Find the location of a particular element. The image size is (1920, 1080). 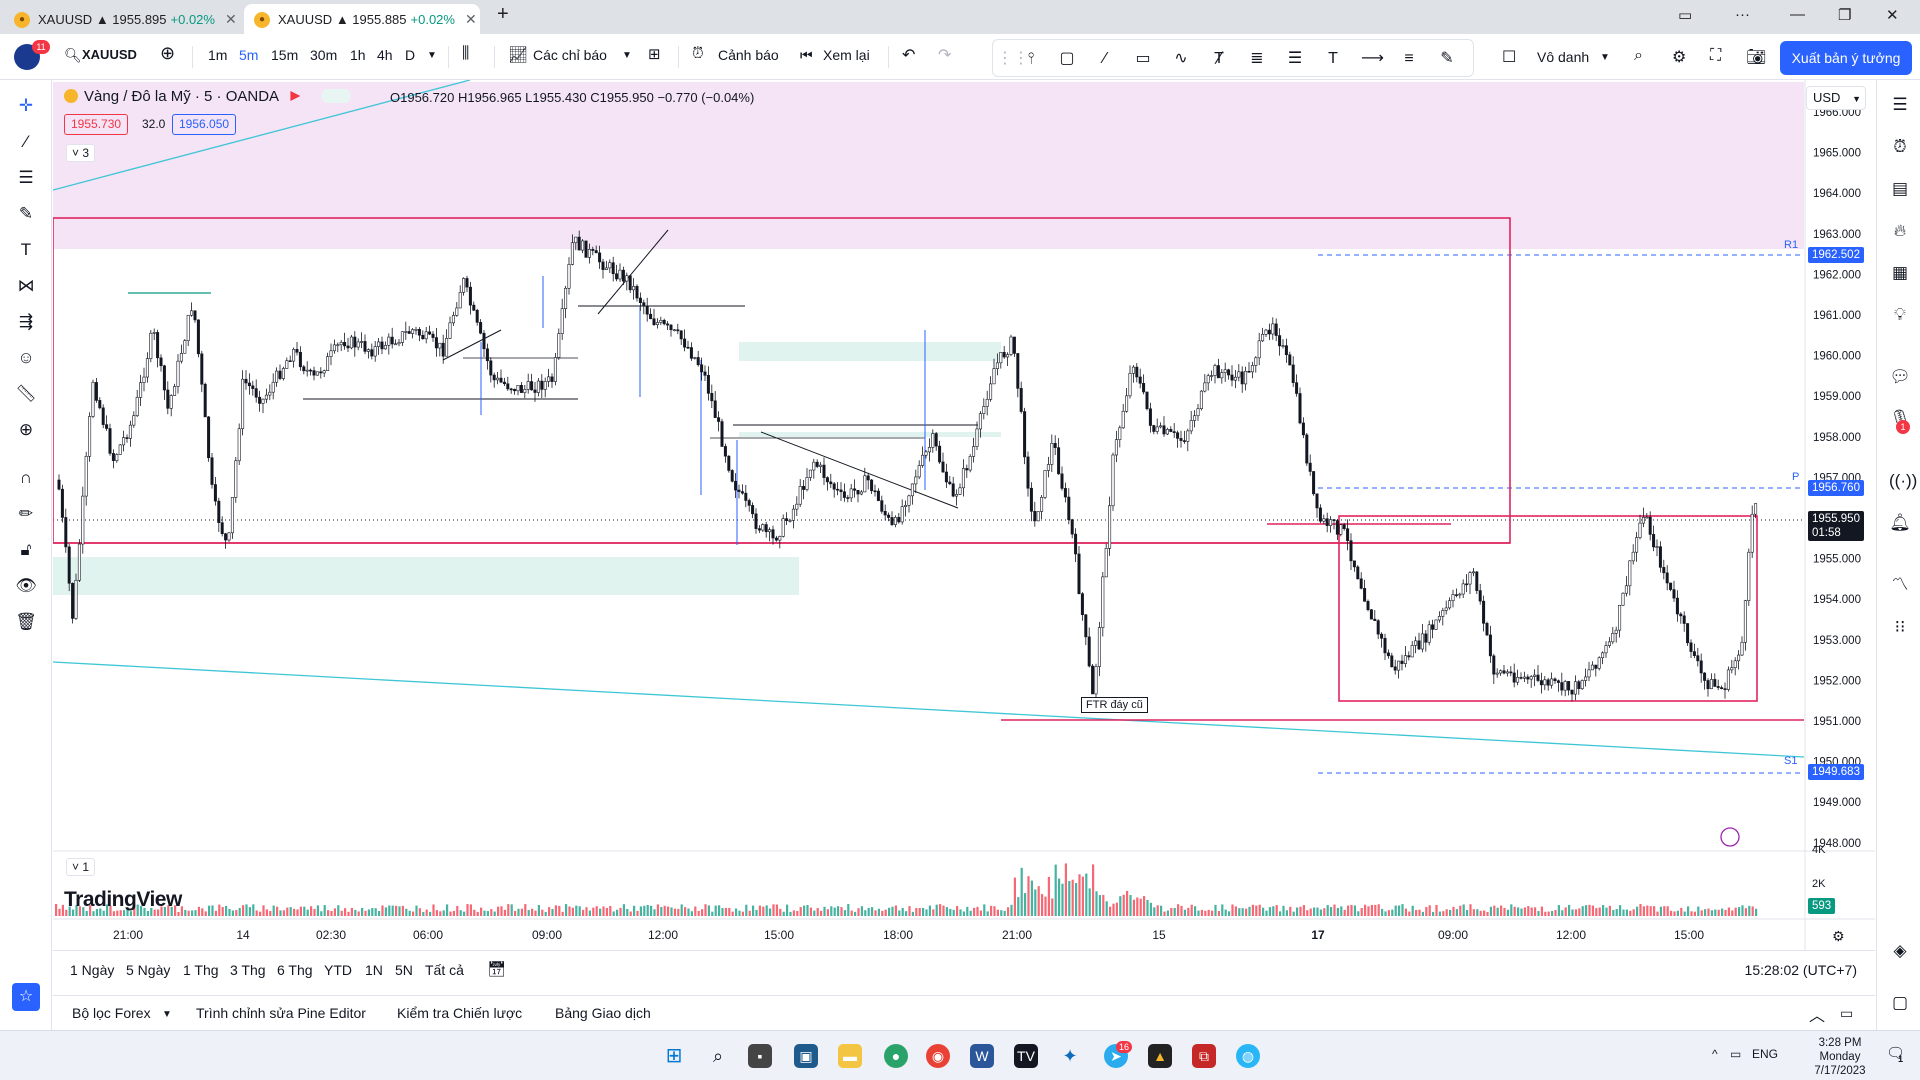

chevron-up-icon: ^ is located at coordinates (1715, 1054).